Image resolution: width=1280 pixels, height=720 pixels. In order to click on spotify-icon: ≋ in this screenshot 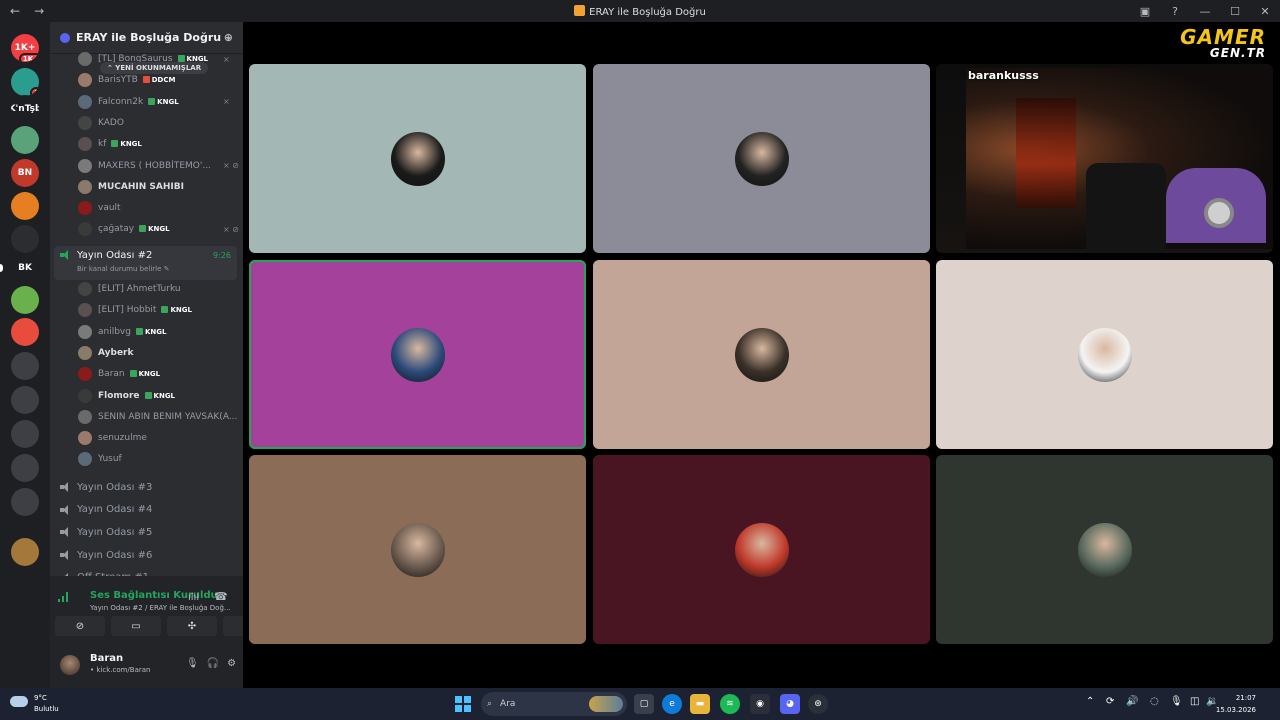, I will do `click(730, 704)`.